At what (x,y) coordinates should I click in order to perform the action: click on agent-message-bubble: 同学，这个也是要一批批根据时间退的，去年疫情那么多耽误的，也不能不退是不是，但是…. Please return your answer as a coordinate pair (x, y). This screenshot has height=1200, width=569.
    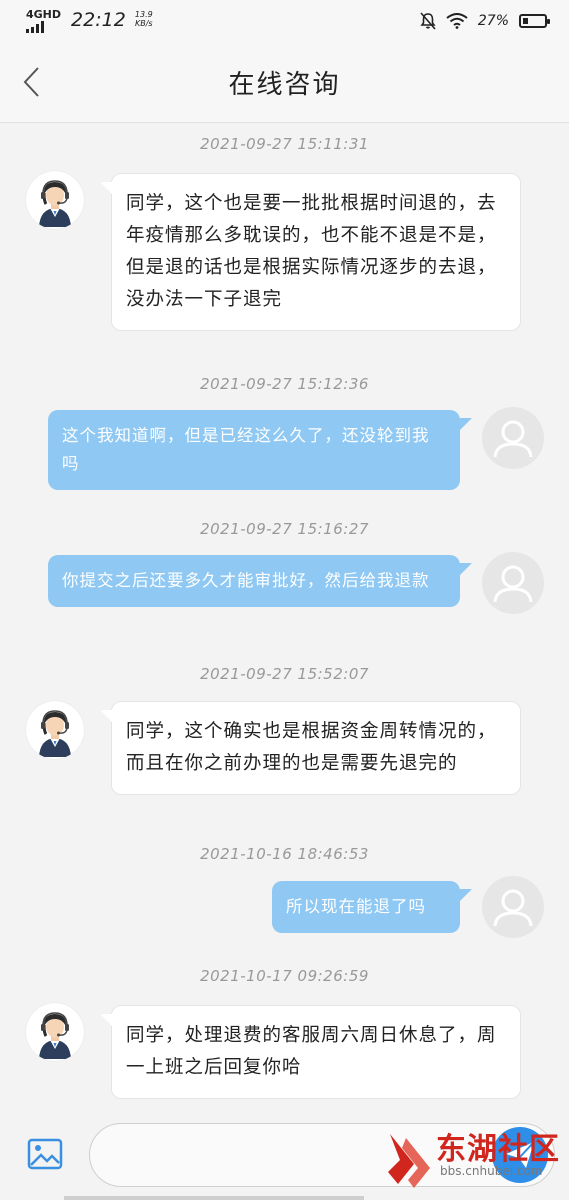
    Looking at the image, I should click on (310, 252).